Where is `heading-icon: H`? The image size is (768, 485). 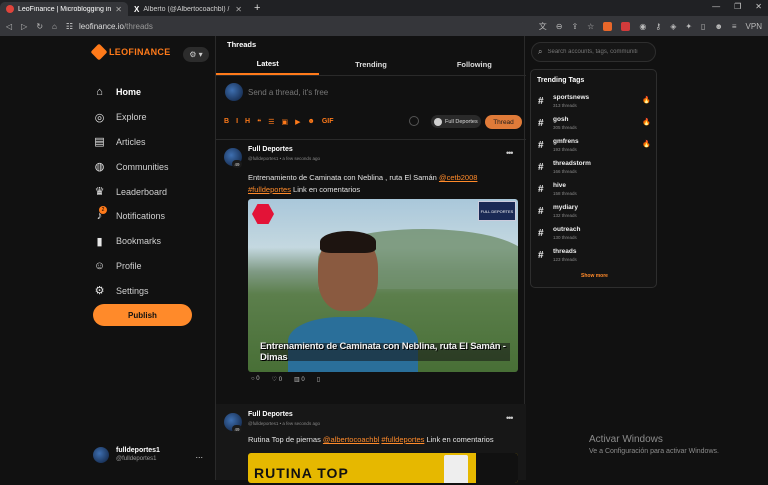
heading-icon: H is located at coordinates (247, 122).